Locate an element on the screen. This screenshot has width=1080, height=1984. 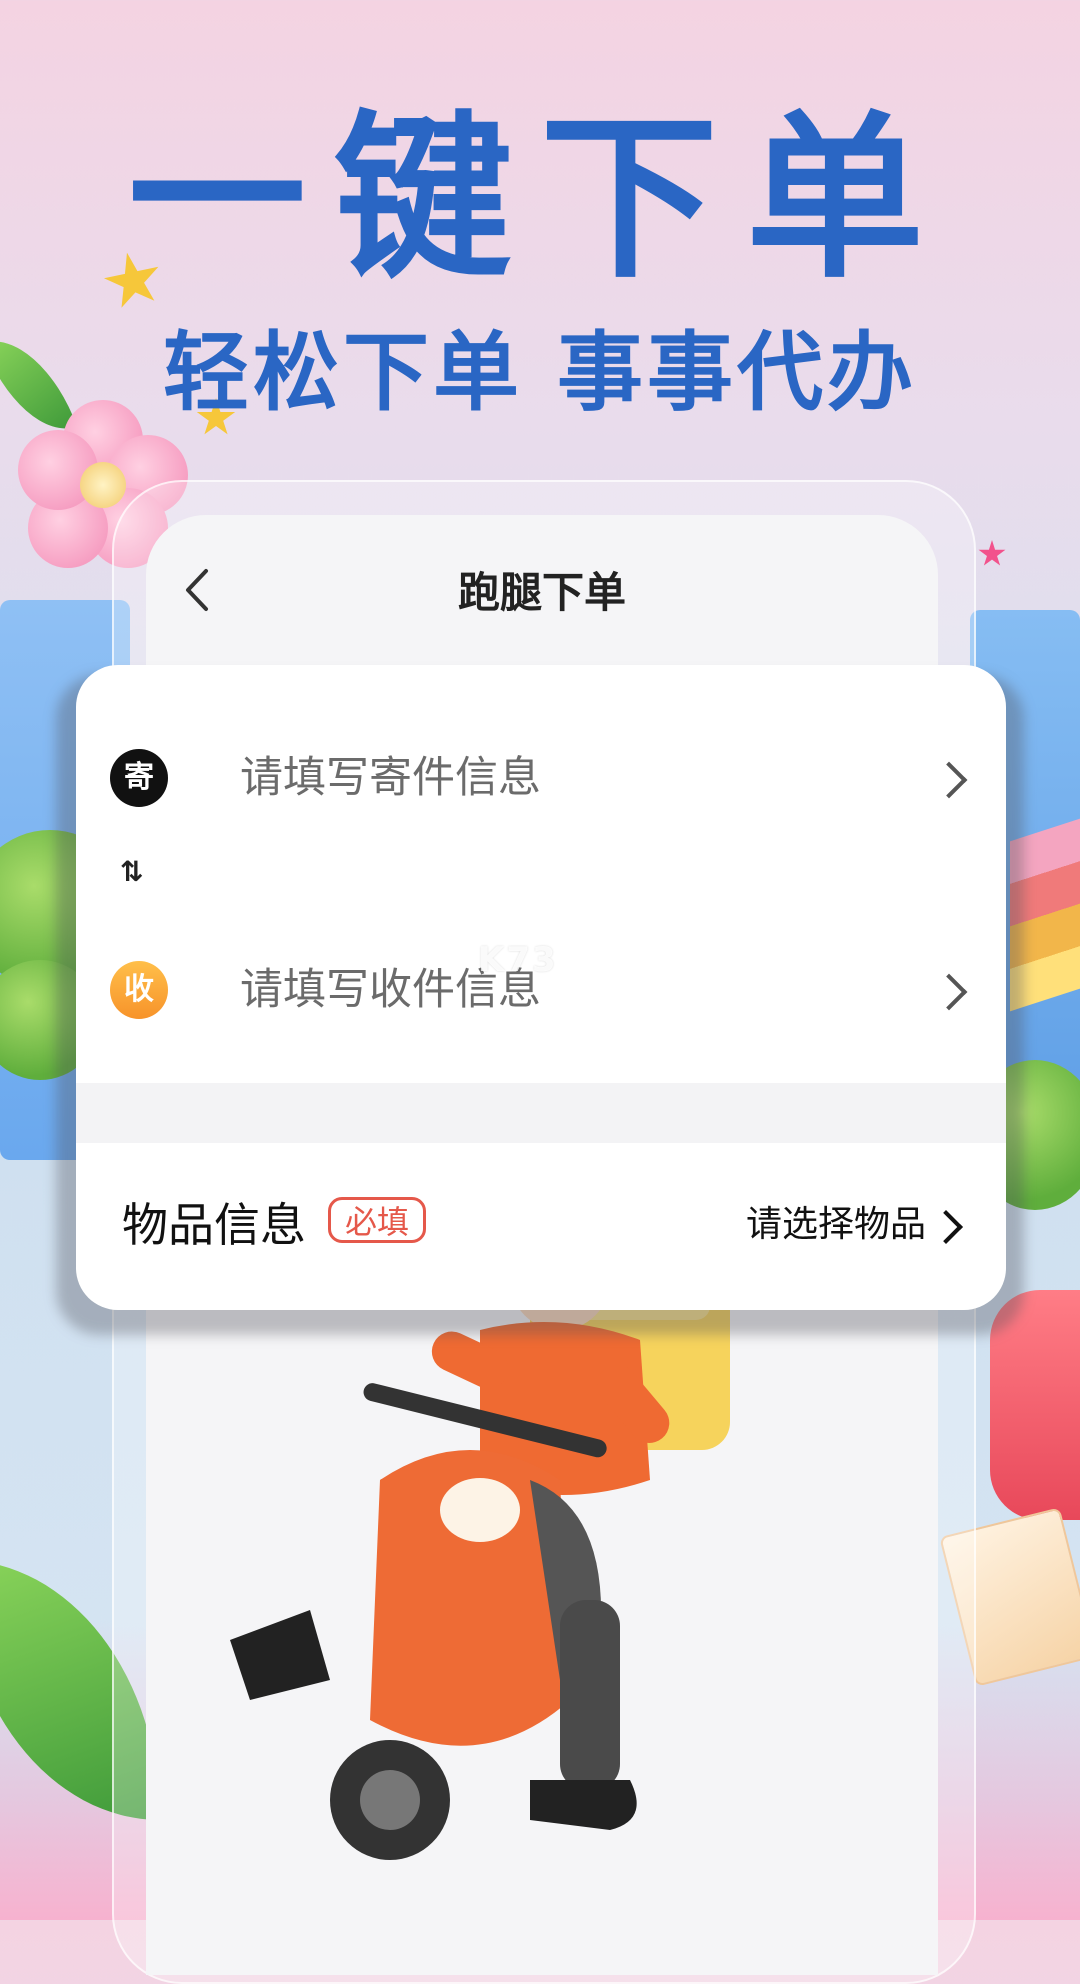
sender-info-label: 请填写寄件信息 is located at coordinates (390, 778).